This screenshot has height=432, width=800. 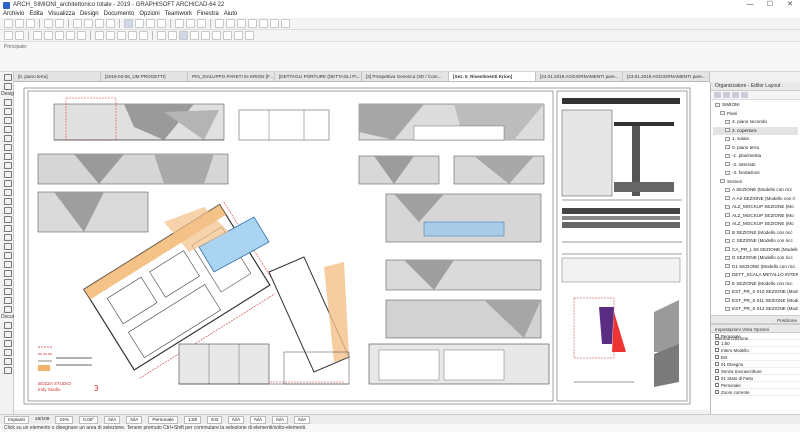 What do you see at coordinates (110, 23) in the screenshot?
I see `print-icon` at bounding box center [110, 23].